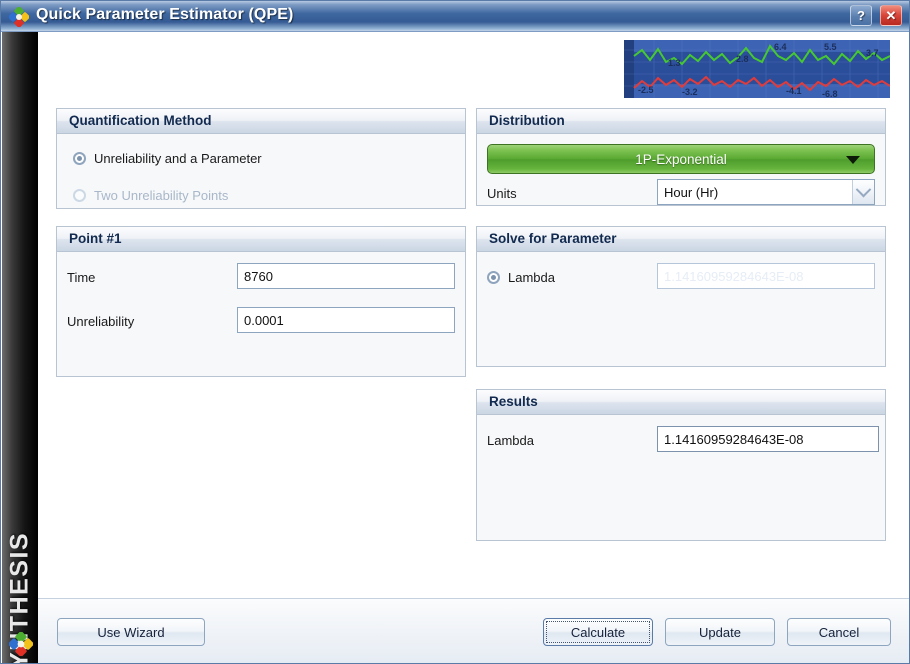 This screenshot has height=664, width=910. Describe the element at coordinates (681, 121) in the screenshot. I see `group-header: Distribution` at that location.